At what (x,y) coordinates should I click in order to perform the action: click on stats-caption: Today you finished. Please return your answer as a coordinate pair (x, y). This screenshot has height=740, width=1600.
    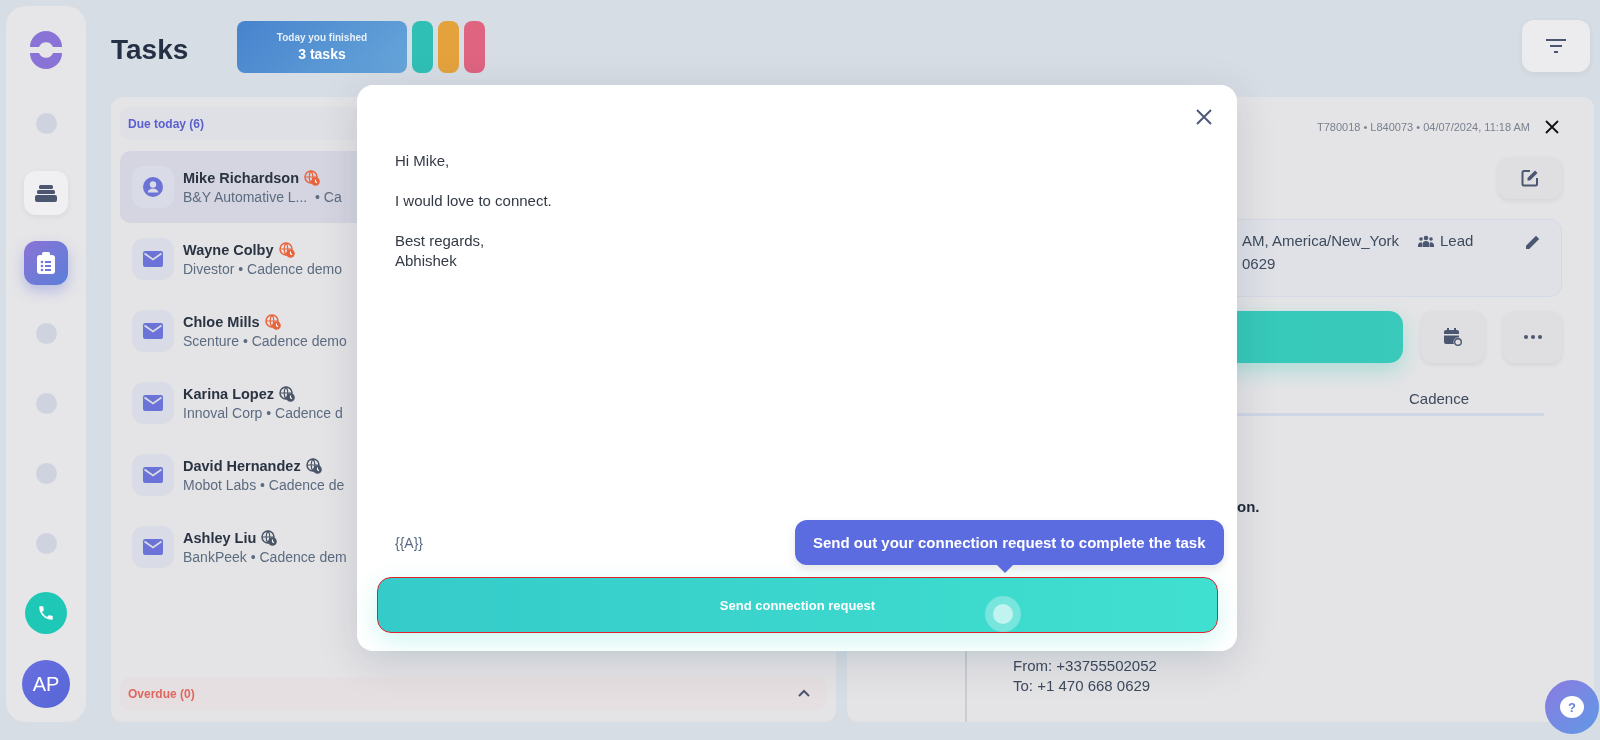
    Looking at the image, I should click on (322, 37).